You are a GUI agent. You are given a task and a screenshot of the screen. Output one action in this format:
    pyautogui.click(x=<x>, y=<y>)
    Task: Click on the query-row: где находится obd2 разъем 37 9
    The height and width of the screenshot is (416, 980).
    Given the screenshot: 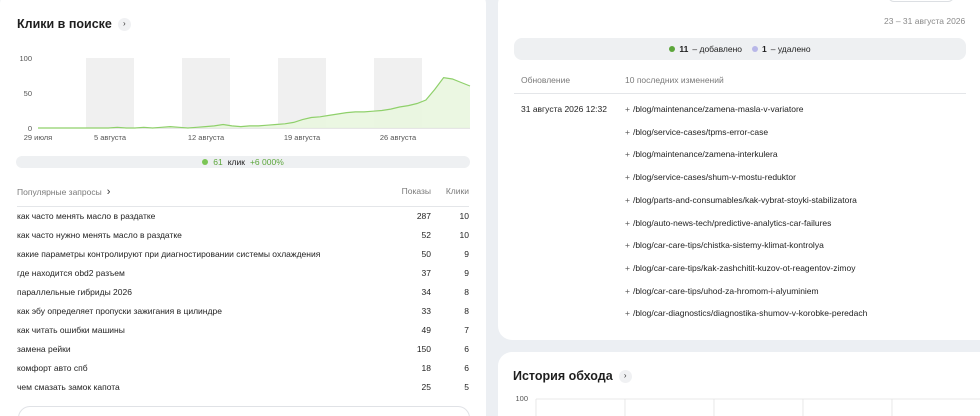 What is the action you would take?
    pyautogui.click(x=243, y=273)
    